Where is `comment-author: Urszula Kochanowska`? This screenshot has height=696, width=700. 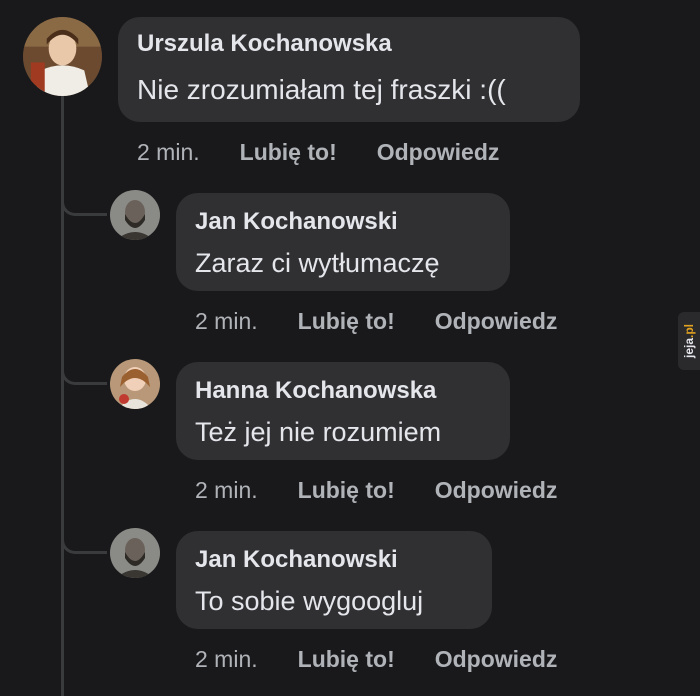 comment-author: Urszula Kochanowska is located at coordinates (264, 44).